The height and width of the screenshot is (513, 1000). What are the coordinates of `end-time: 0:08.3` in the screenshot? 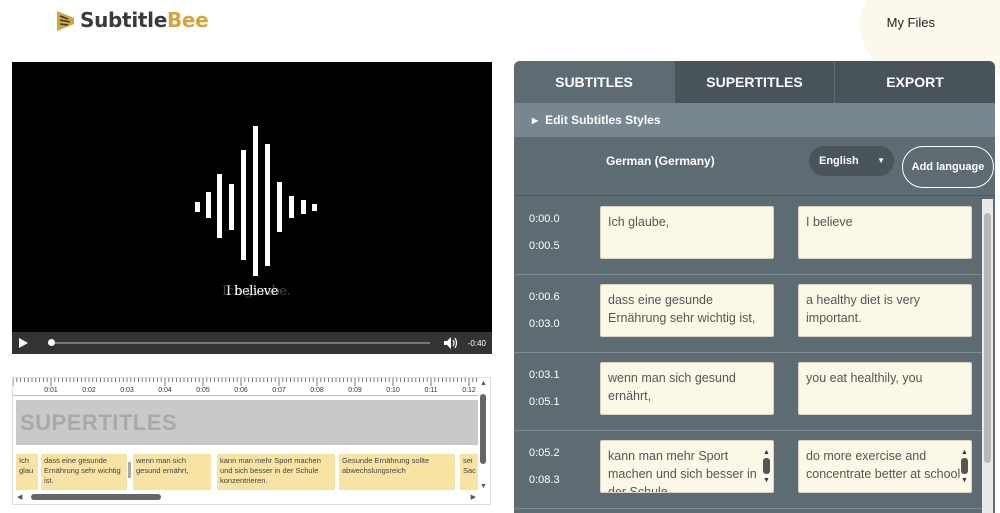 It's located at (544, 480).